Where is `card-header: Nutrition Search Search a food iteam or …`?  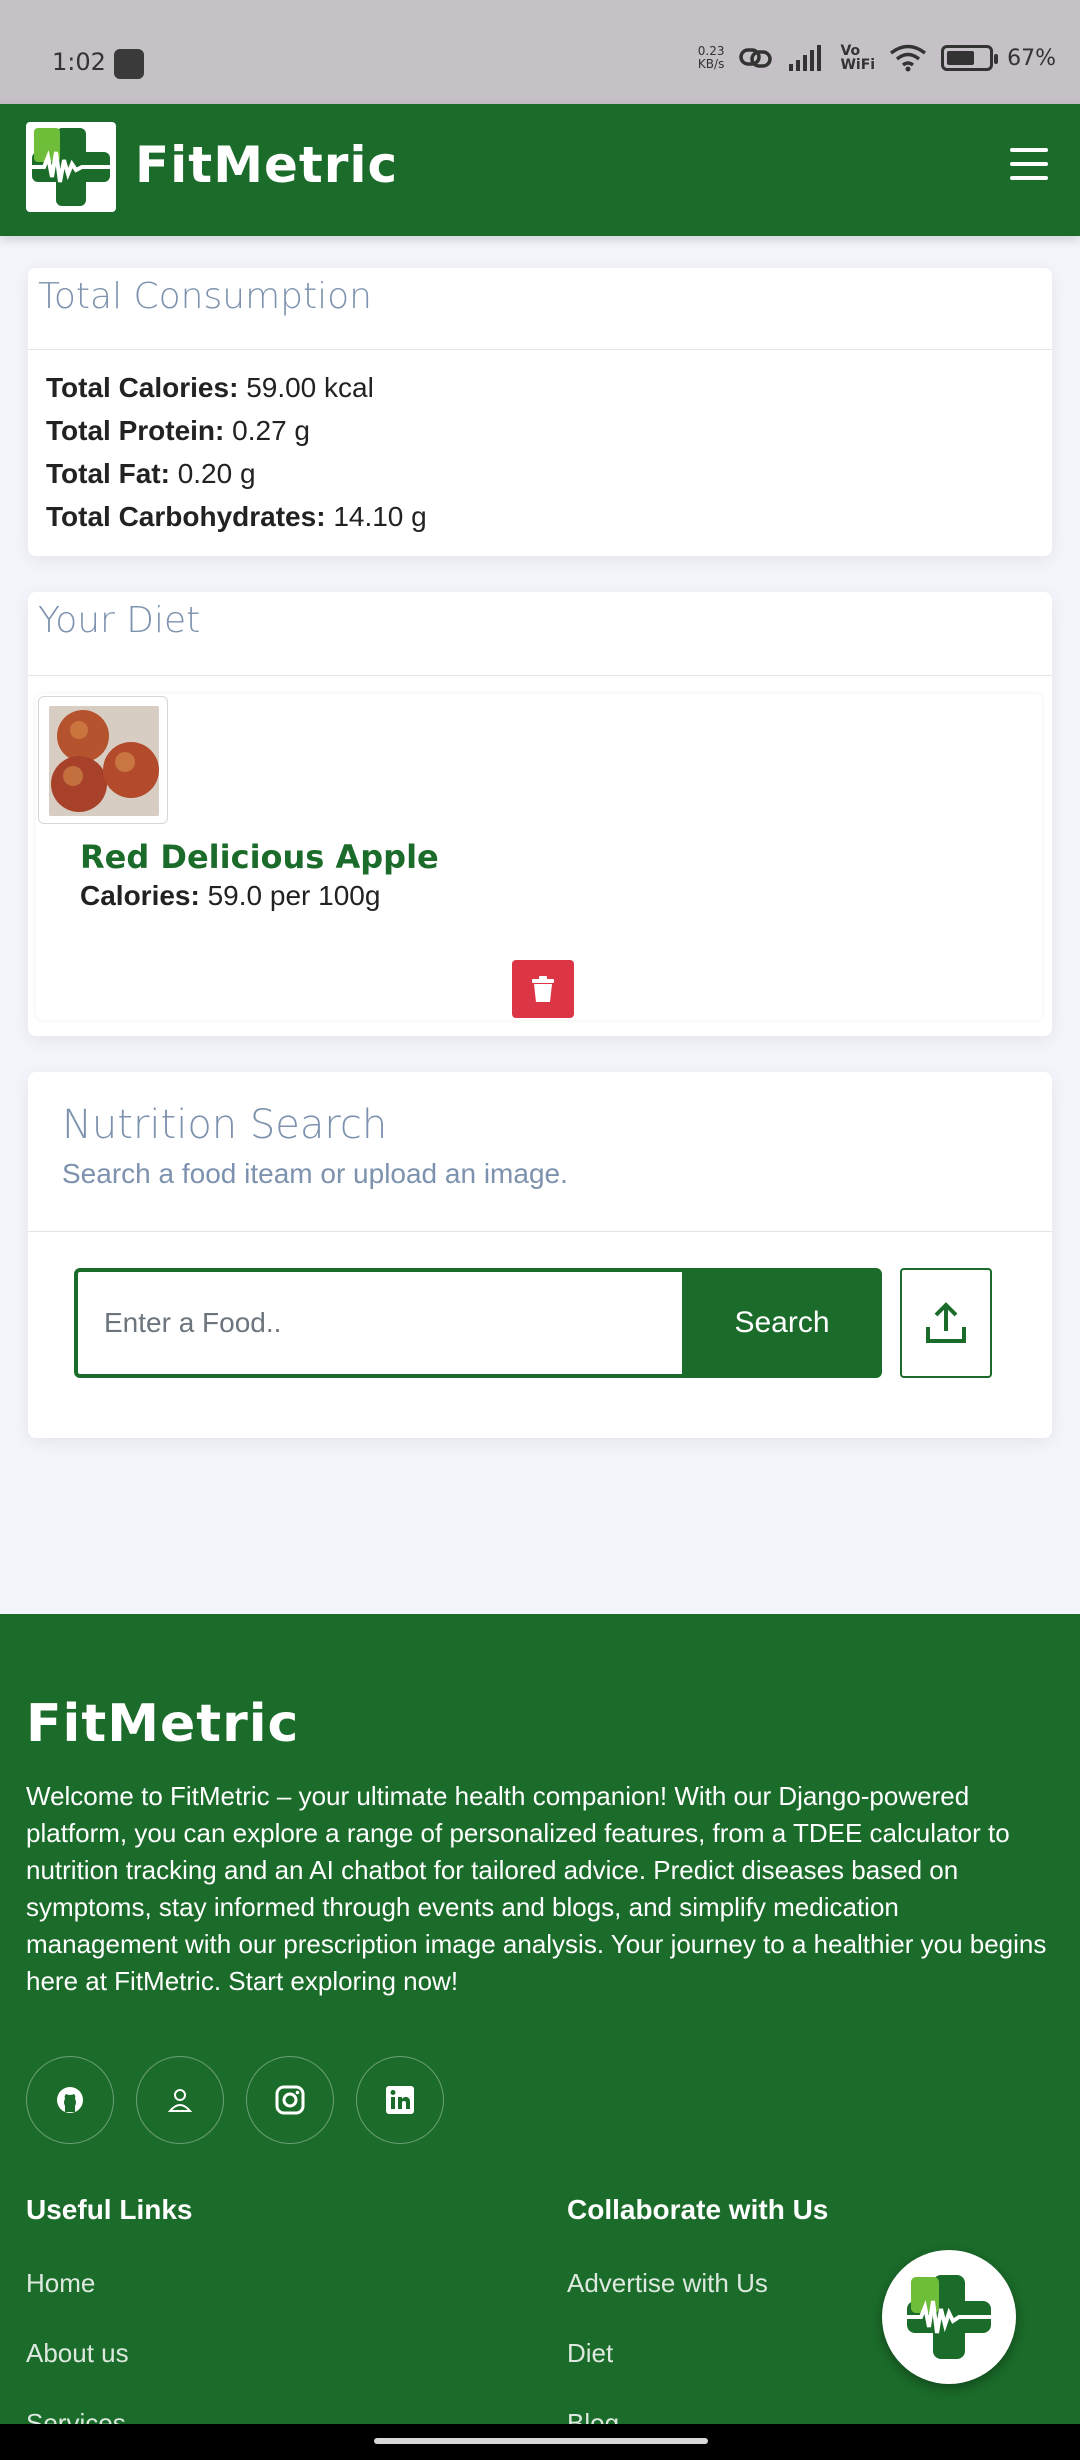
card-header: Nutrition Search Search a food iteam or … is located at coordinates (540, 1152).